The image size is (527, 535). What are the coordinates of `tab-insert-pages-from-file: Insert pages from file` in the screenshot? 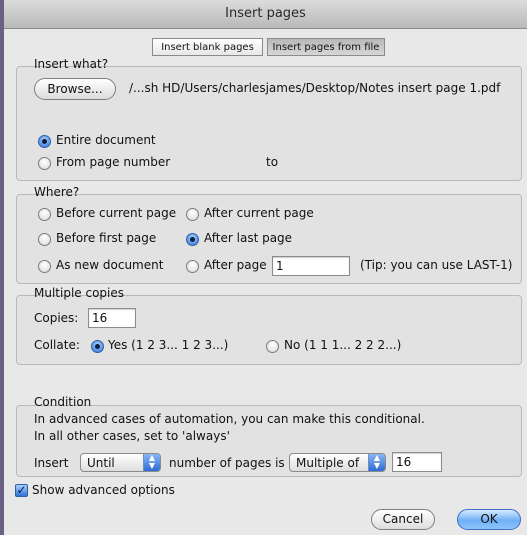 It's located at (326, 47).